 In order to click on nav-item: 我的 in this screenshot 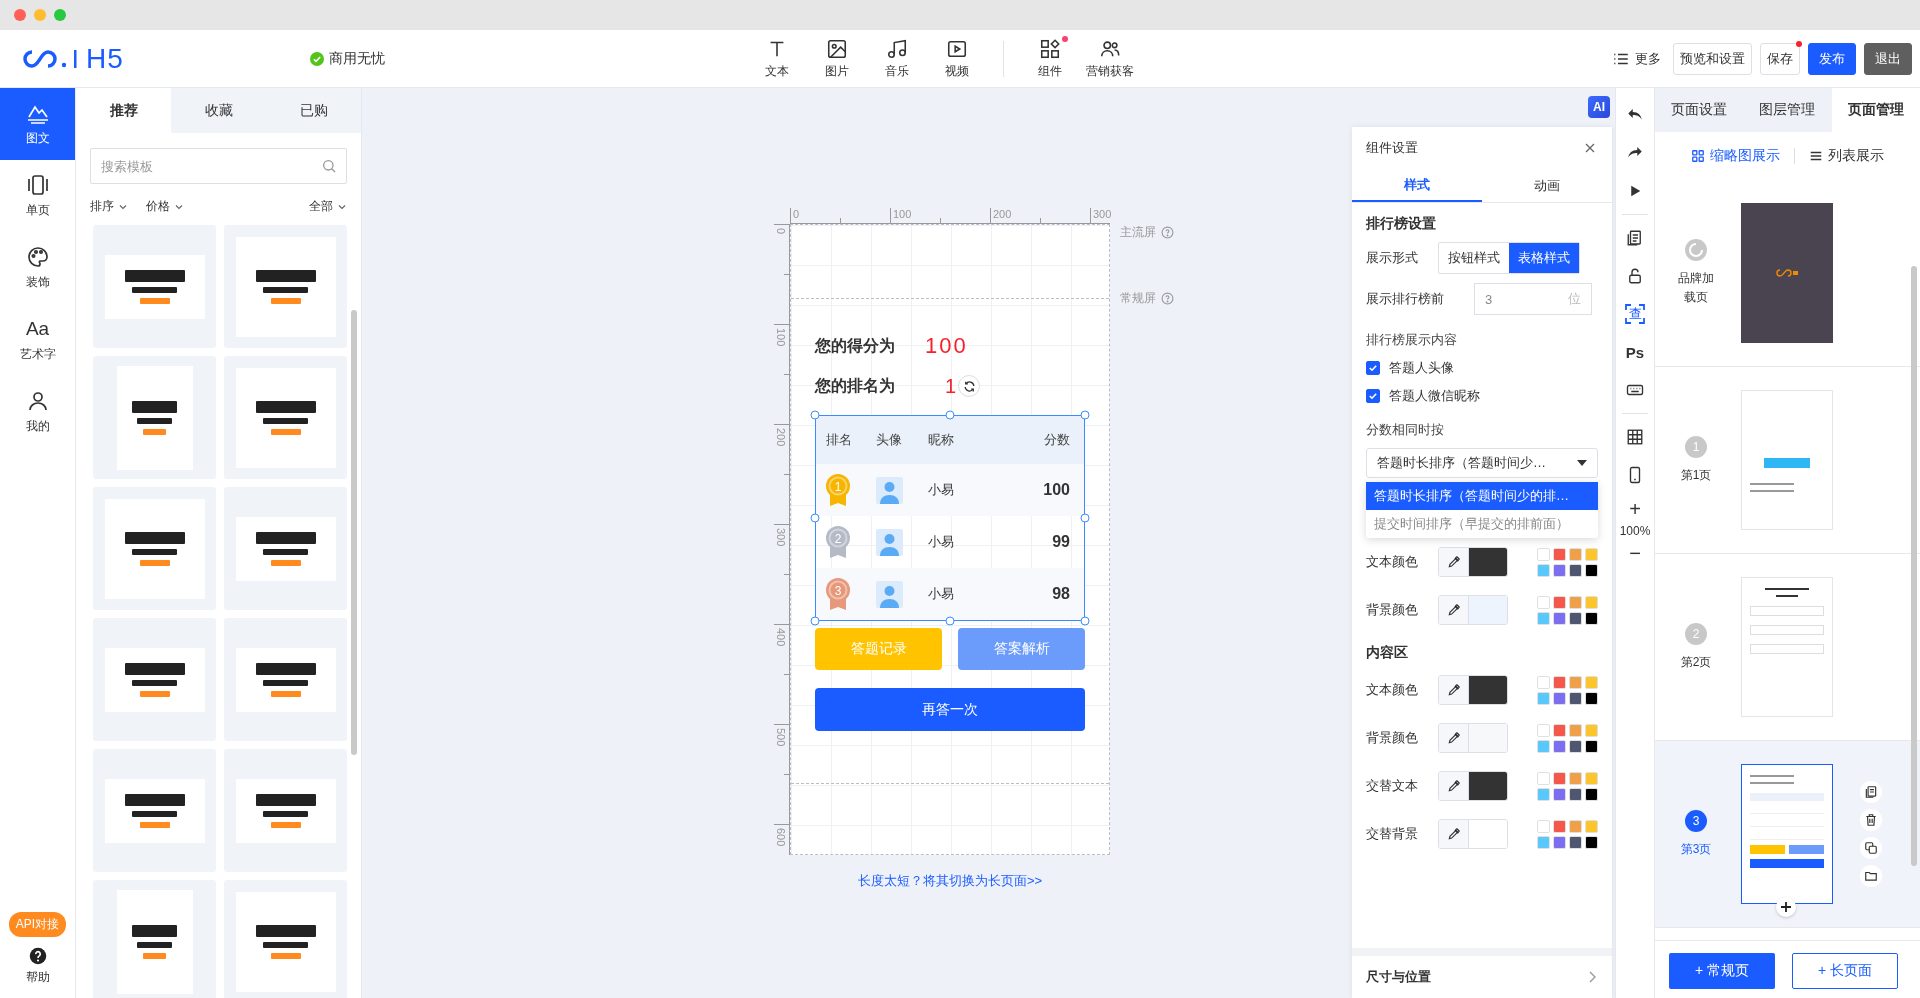, I will do `click(37, 412)`.